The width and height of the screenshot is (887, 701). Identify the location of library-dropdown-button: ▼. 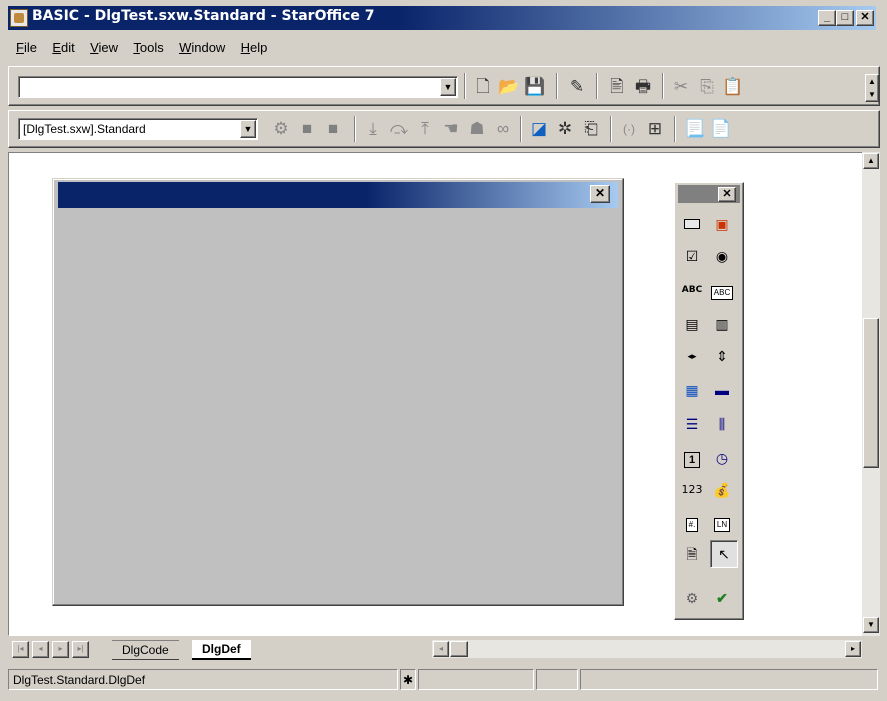
(248, 129).